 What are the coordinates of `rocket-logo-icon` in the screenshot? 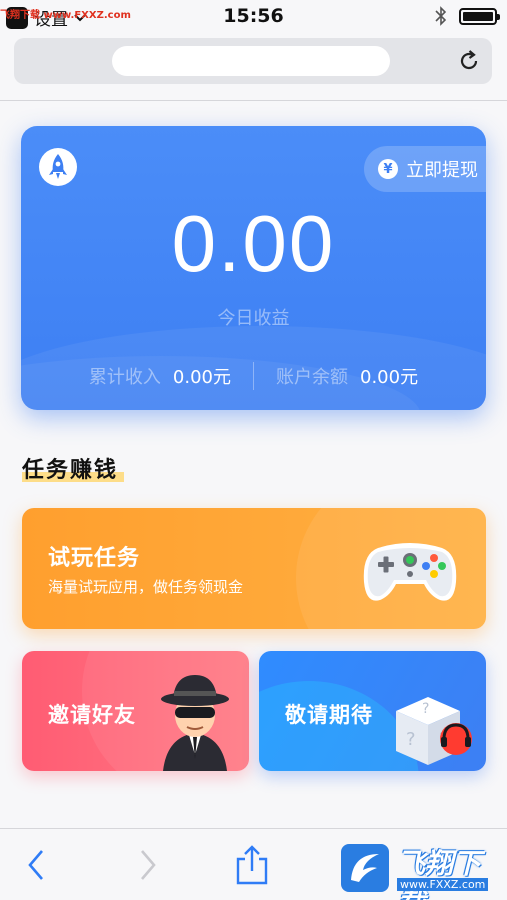 It's located at (58, 167).